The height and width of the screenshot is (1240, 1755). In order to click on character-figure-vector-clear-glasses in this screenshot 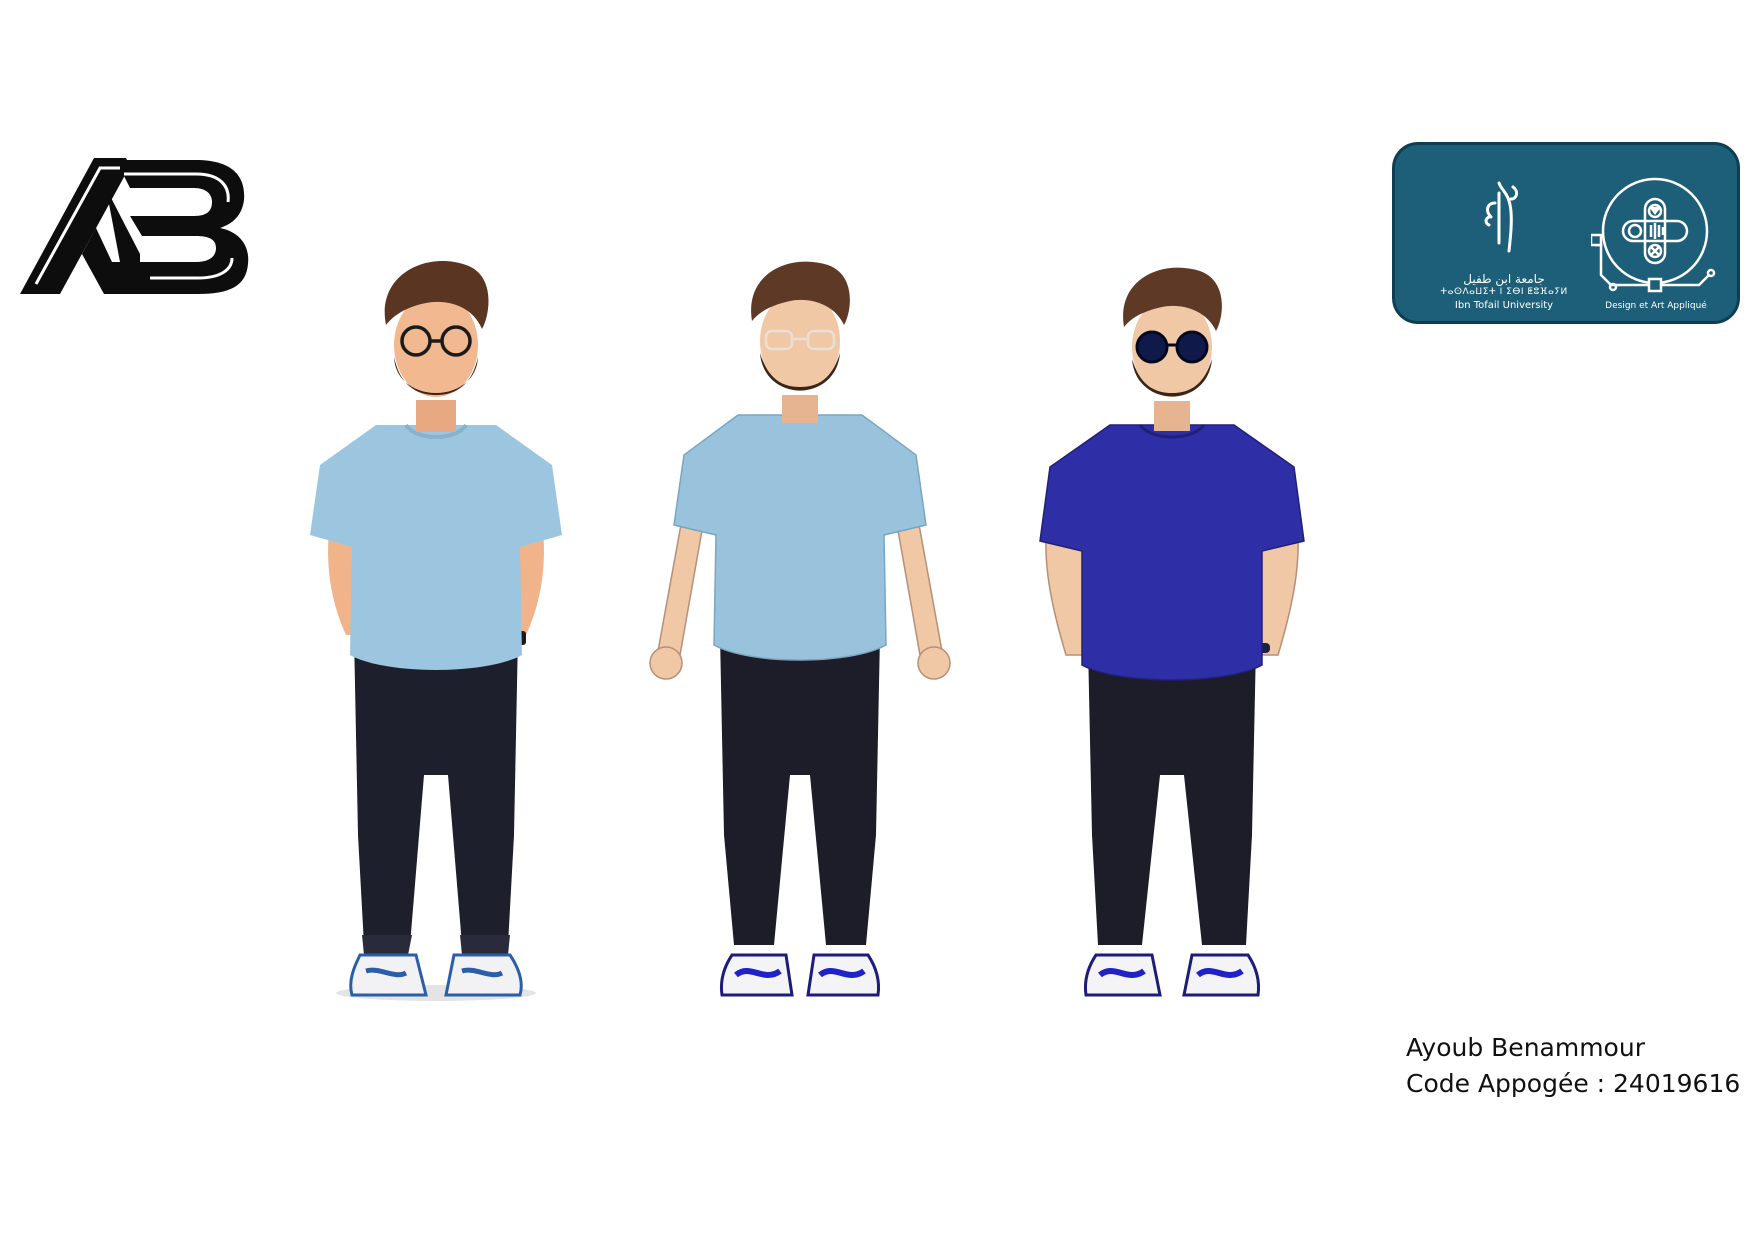, I will do `click(800, 629)`.